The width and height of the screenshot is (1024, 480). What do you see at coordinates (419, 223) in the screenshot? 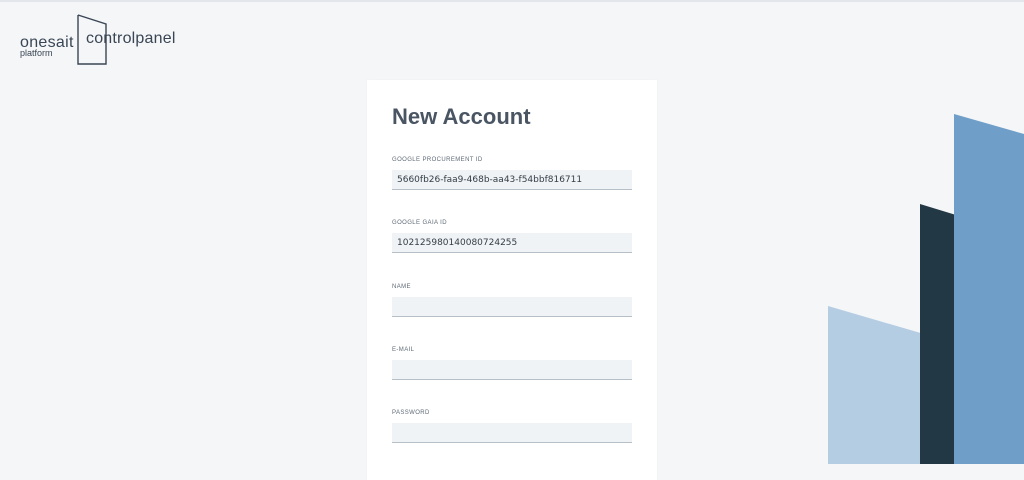
I see `gaia-id-label: GOOGLE GAIA ID` at bounding box center [419, 223].